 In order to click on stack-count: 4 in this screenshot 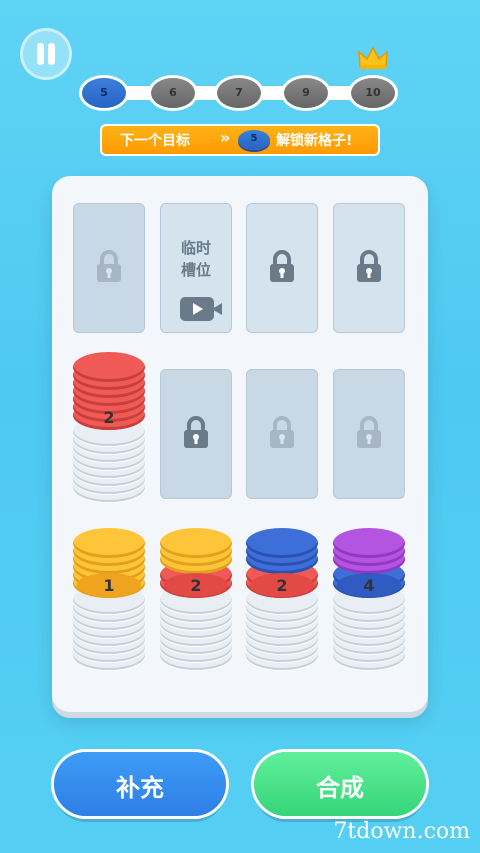, I will do `click(369, 585)`.